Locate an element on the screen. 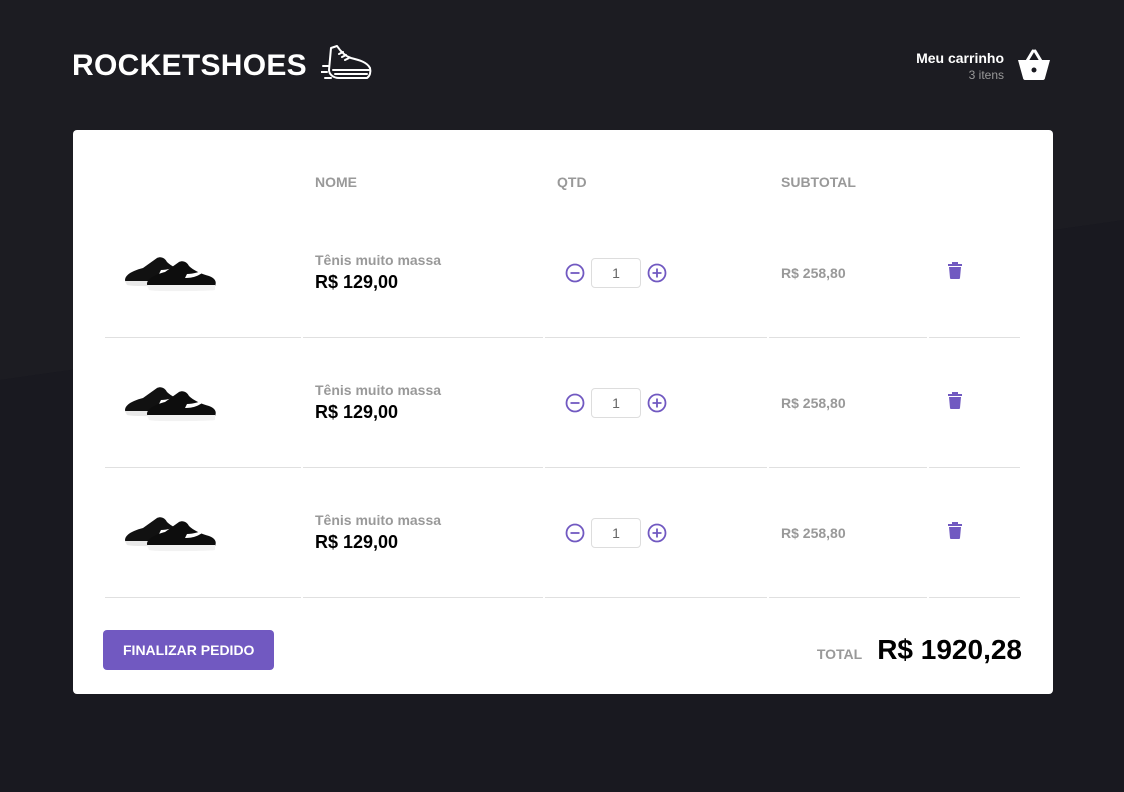 The height and width of the screenshot is (792, 1124). column-header-actions is located at coordinates (974, 184).